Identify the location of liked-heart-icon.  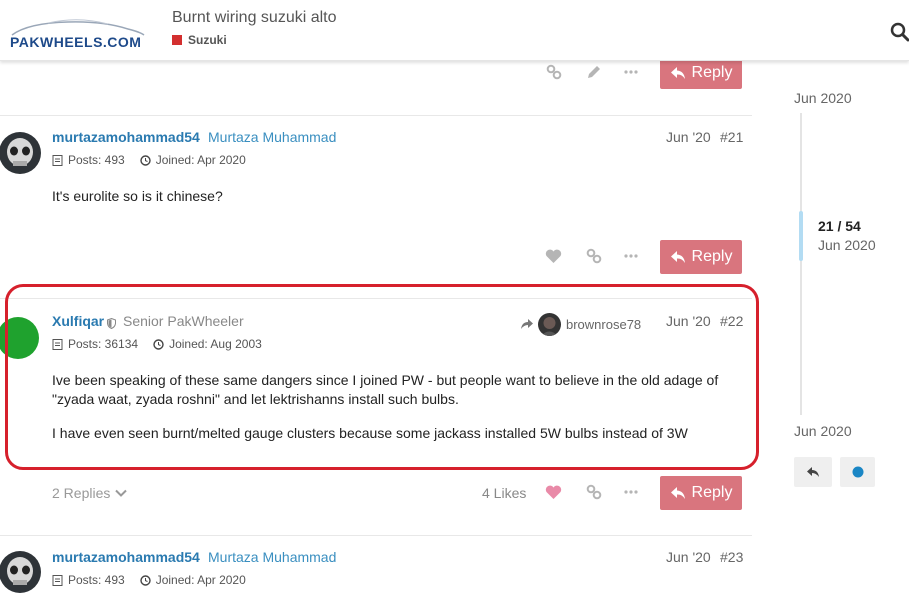
(553, 492).